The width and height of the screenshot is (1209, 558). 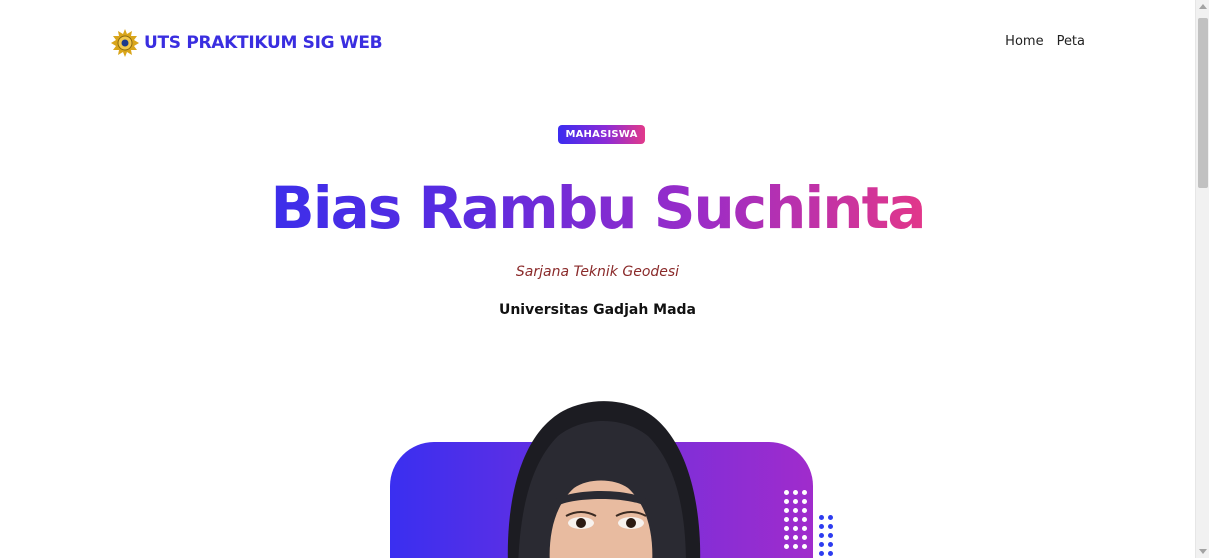 What do you see at coordinates (597, 310) in the screenshot?
I see `university-text: Universitas Gadjah Mada` at bounding box center [597, 310].